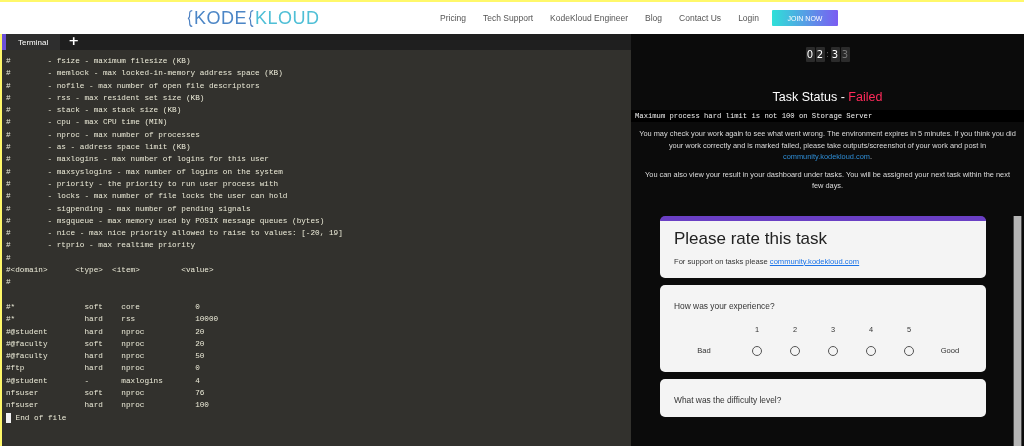 The height and width of the screenshot is (446, 1024). Describe the element at coordinates (1017, 330) in the screenshot. I see `scrollbar` at that location.